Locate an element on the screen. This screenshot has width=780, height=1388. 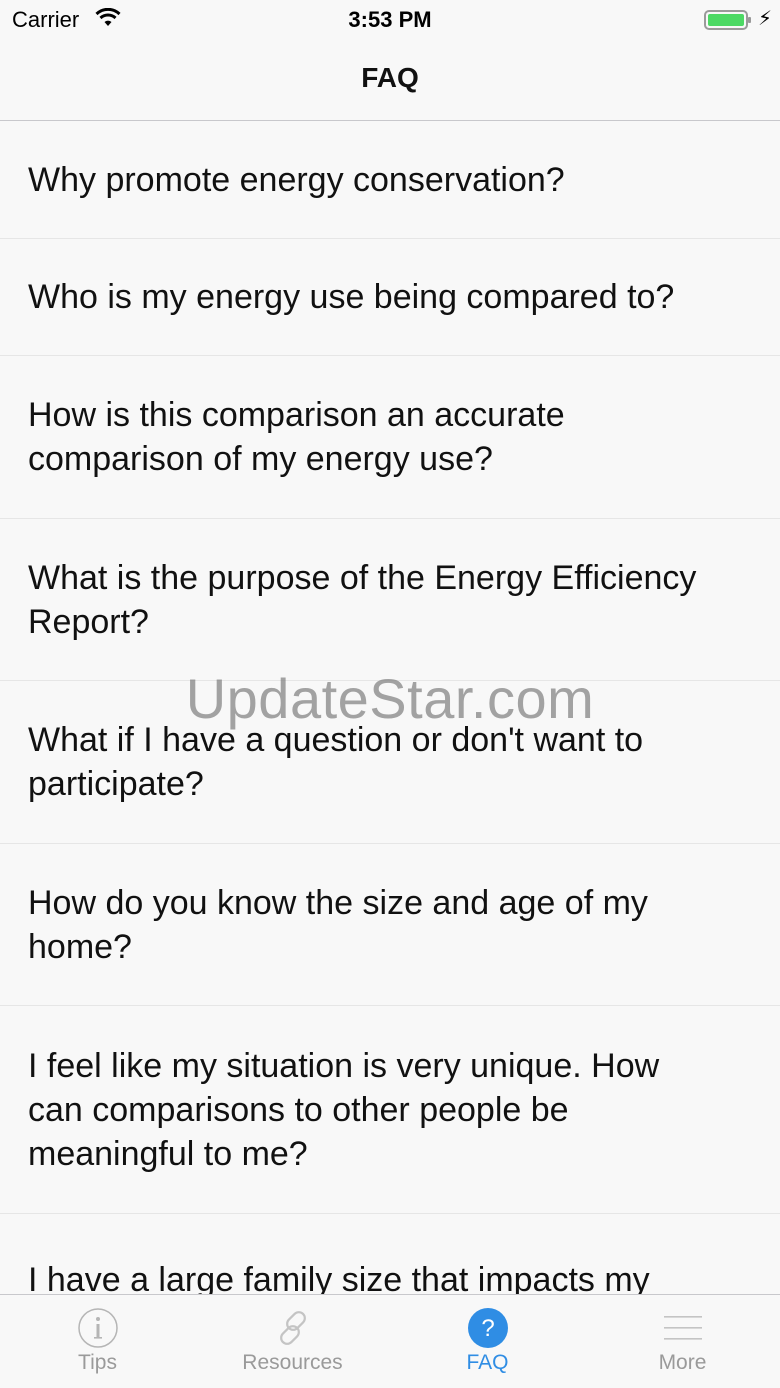
tab-label: More is located at coordinates (682, 1362).